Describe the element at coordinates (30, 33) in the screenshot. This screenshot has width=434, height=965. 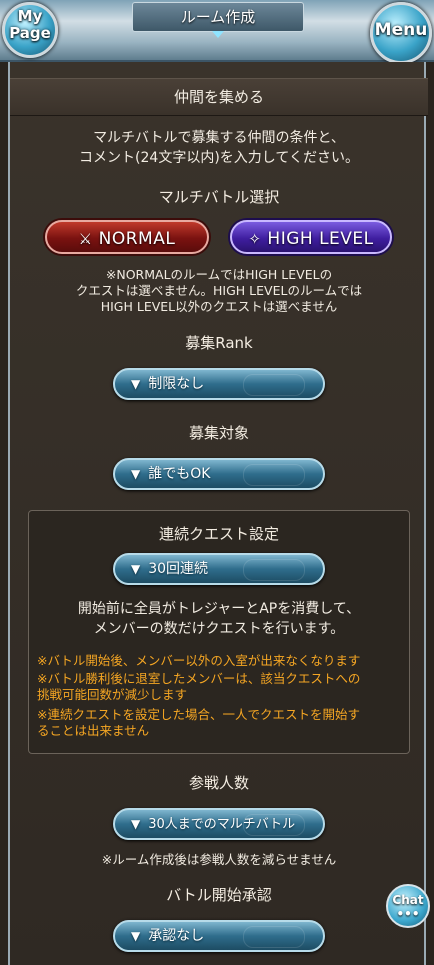
I see `mypage-label-line2: Page` at that location.